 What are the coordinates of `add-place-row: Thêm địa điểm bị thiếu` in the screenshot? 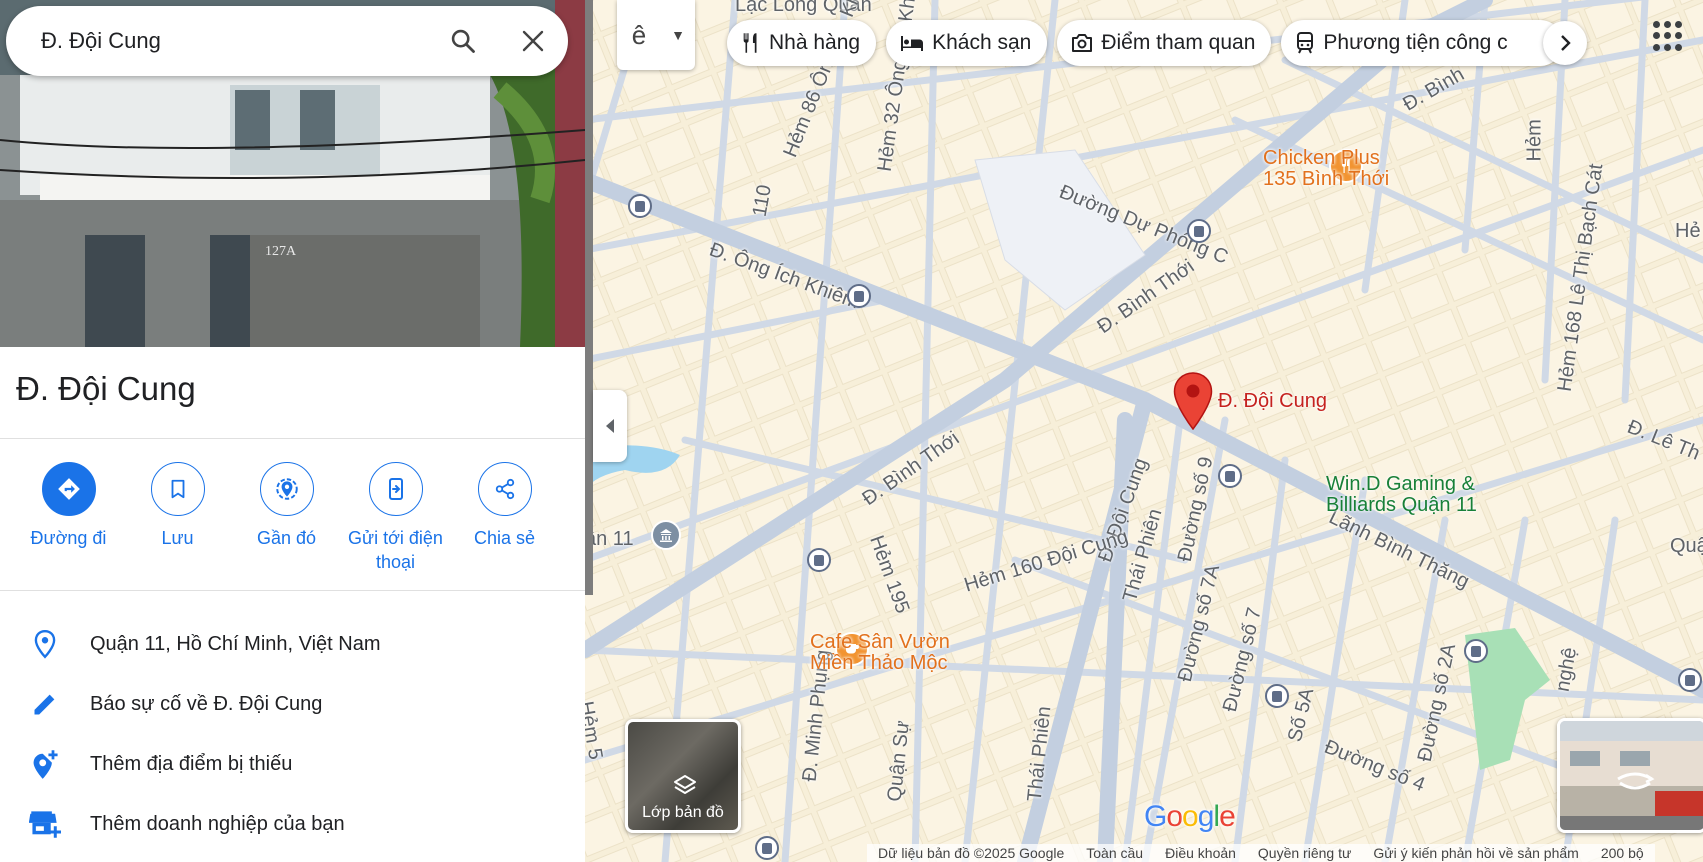 It's located at (292, 764).